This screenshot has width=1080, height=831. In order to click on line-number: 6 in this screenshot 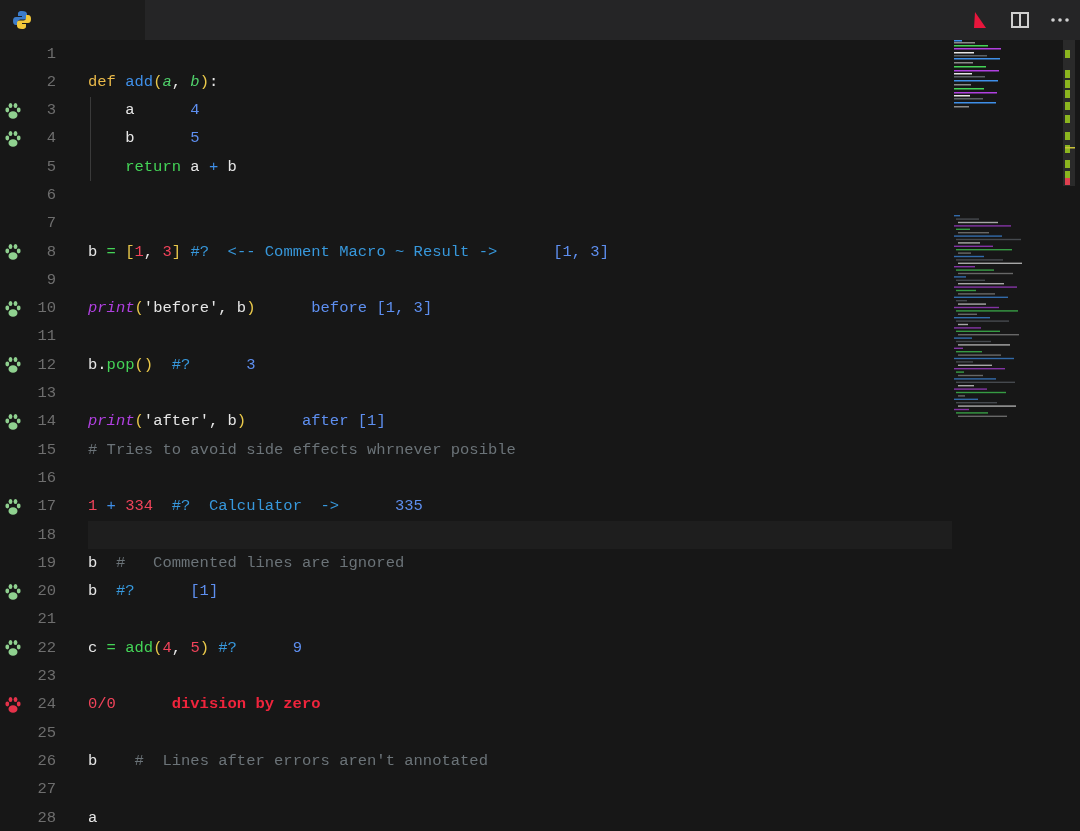, I will do `click(50, 195)`.